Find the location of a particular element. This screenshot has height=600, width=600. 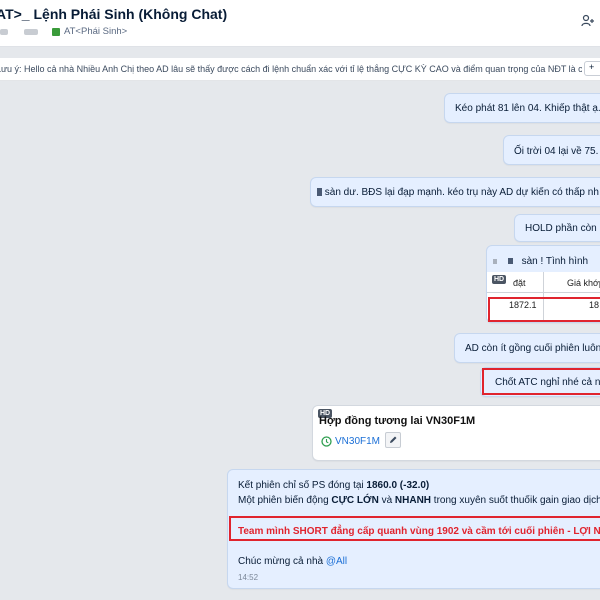

summary-text: Một phiên biến động is located at coordinates (285, 500).